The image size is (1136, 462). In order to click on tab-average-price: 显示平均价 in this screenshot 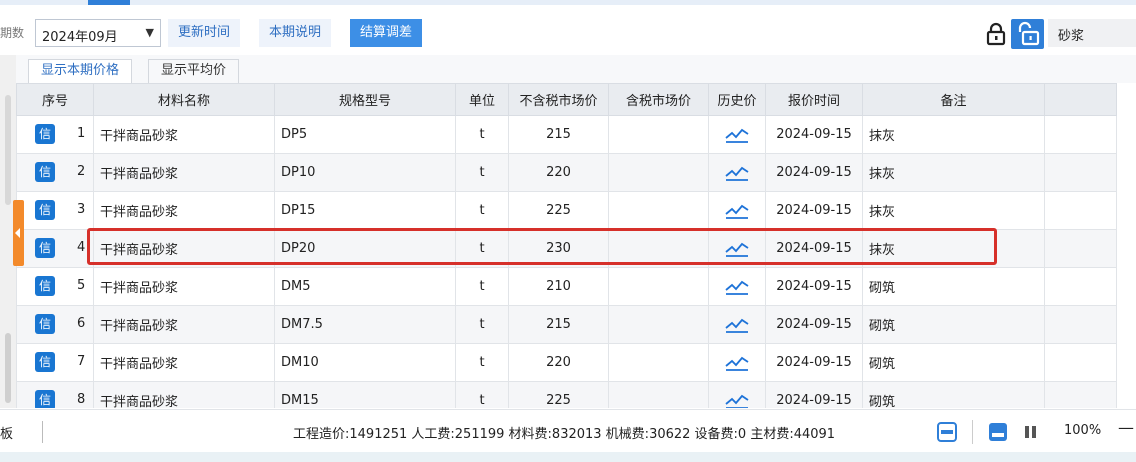, I will do `click(194, 71)`.